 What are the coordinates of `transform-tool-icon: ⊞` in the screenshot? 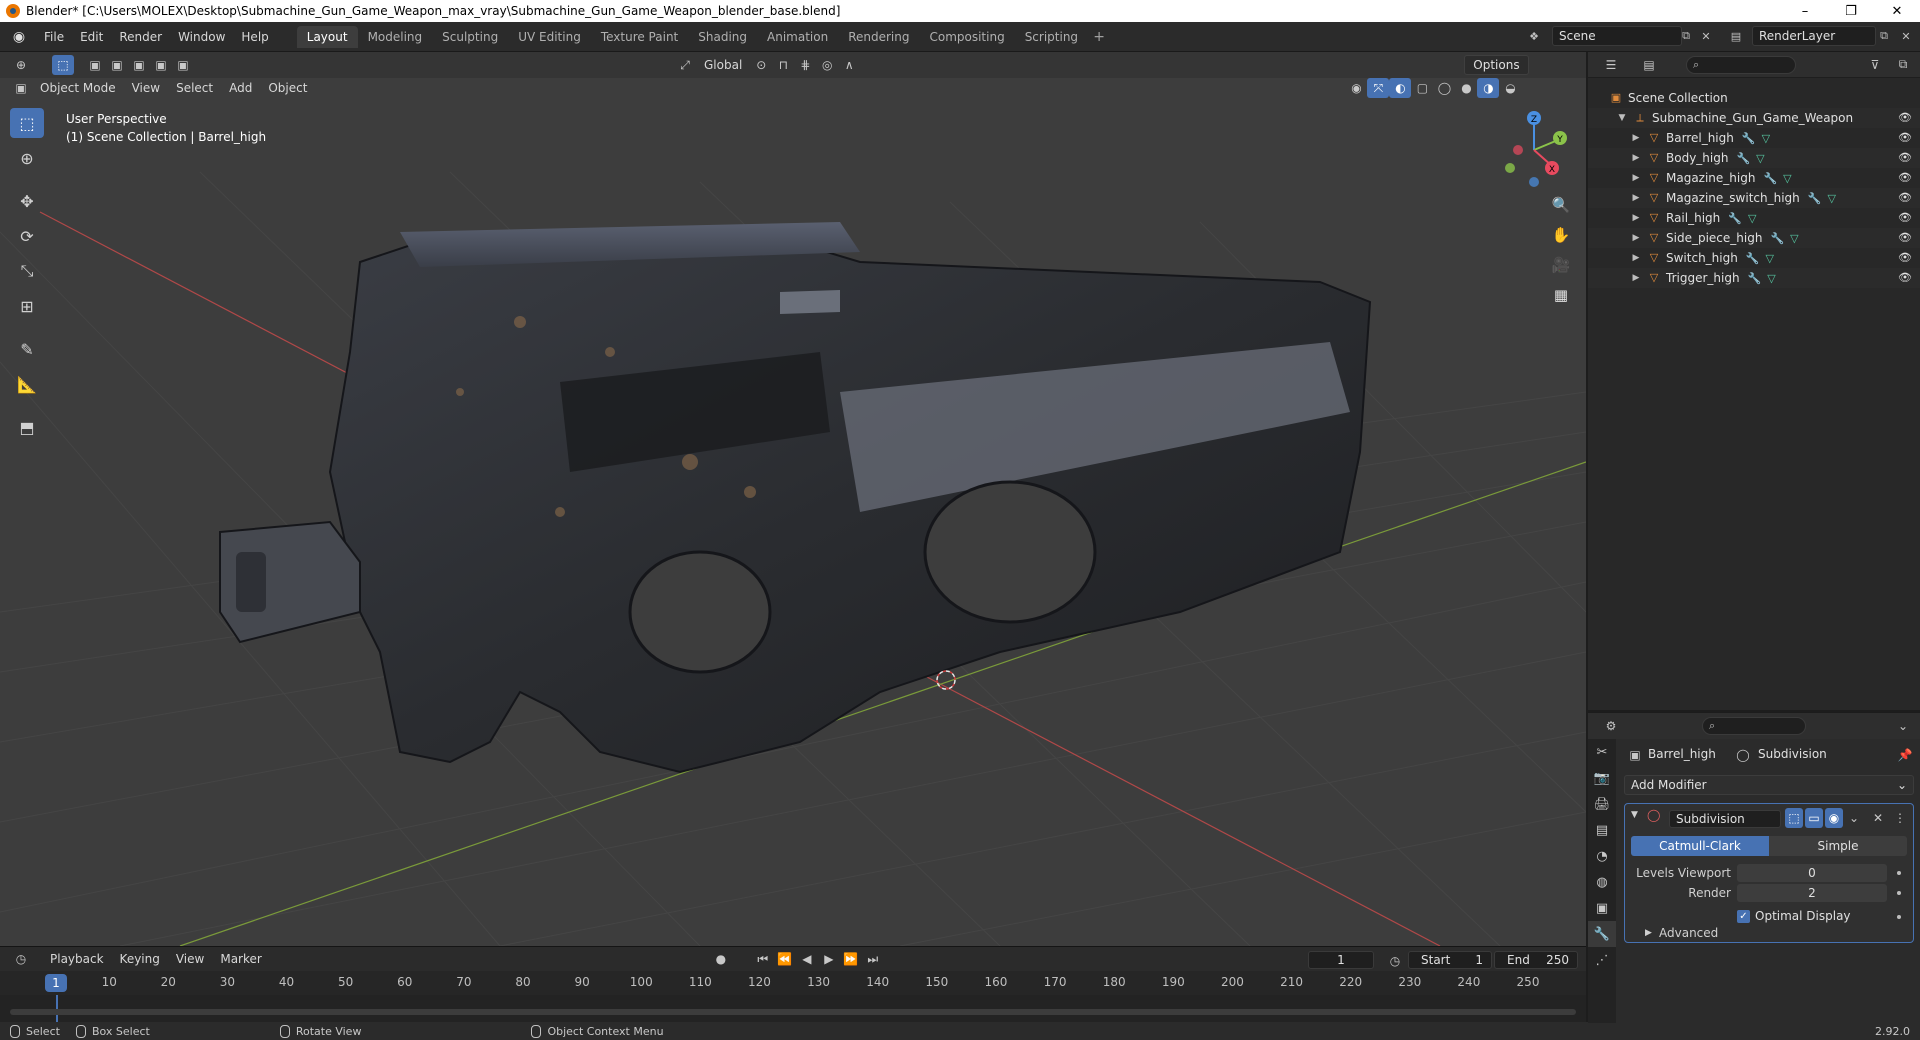 It's located at (27, 306).